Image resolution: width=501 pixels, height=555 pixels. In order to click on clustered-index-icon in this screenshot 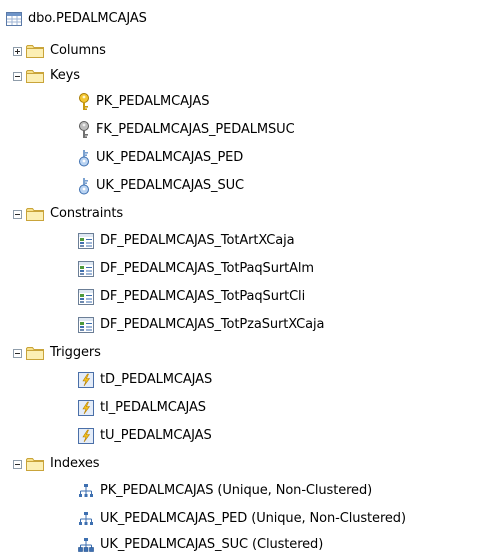, I will do `click(86, 545)`.